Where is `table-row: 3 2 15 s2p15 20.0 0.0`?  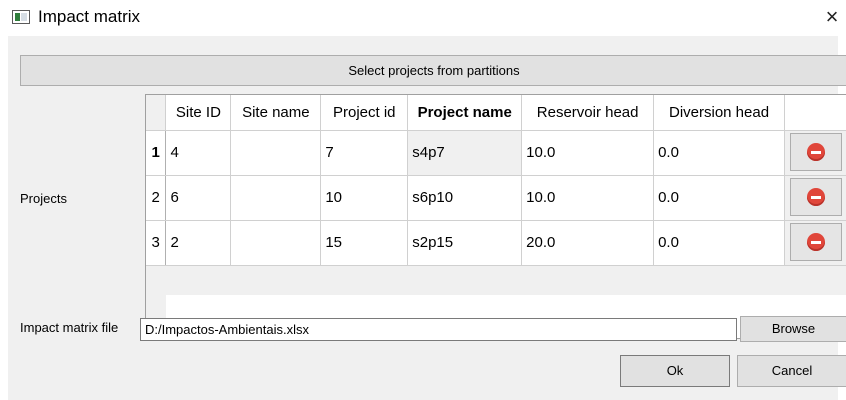
table-row: 3 2 15 s2p15 20.0 0.0 is located at coordinates (496, 243).